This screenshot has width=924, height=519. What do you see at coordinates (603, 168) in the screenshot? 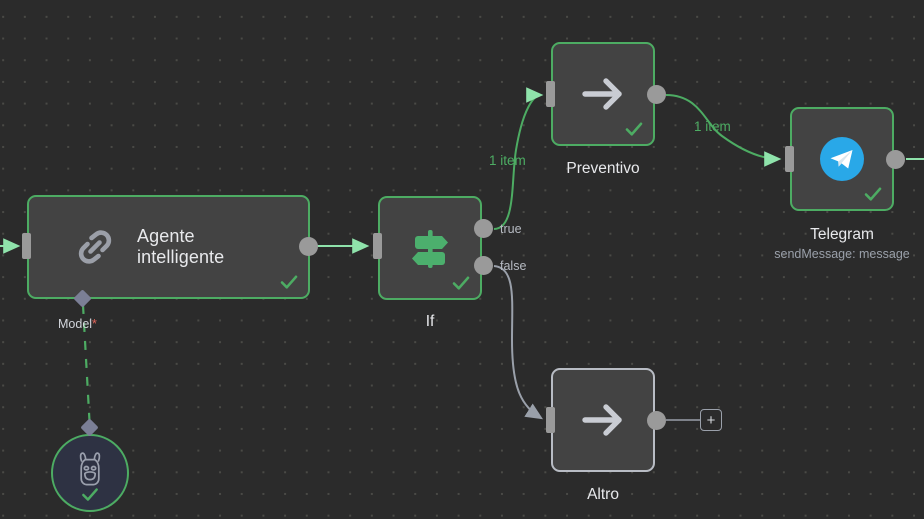
I see `node-caption-preventivo: Preventivo` at bounding box center [603, 168].